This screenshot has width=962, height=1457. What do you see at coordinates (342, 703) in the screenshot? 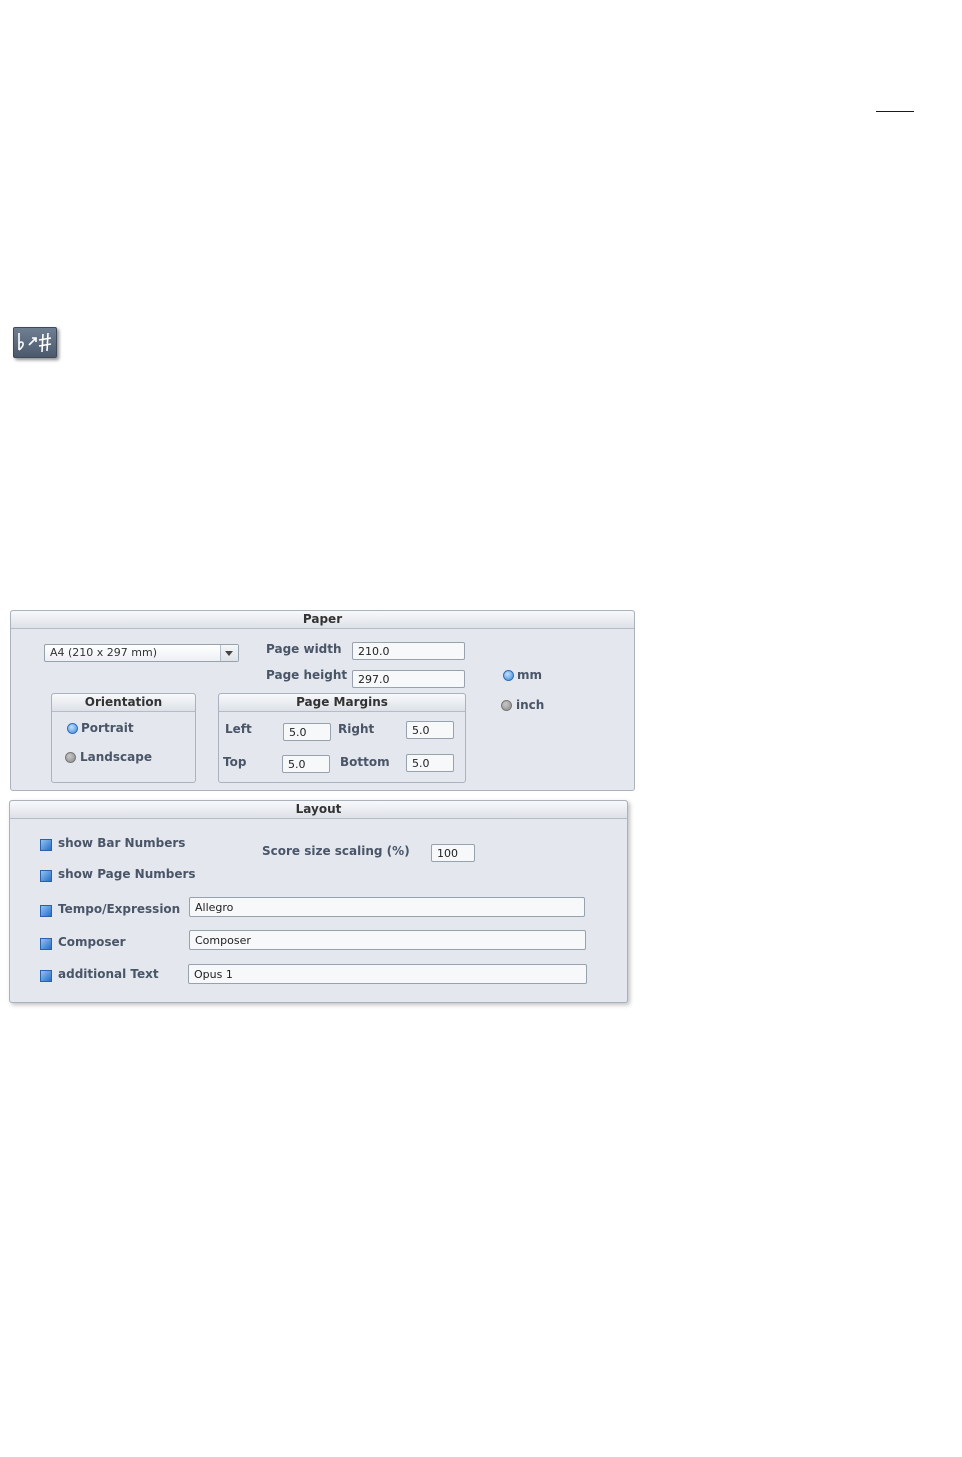
I see `page-margins-title: Page Margins` at bounding box center [342, 703].